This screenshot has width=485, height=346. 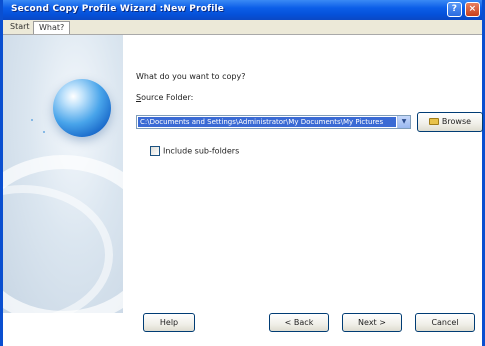 What do you see at coordinates (191, 76) in the screenshot?
I see `question-label: What do you want to copy?` at bounding box center [191, 76].